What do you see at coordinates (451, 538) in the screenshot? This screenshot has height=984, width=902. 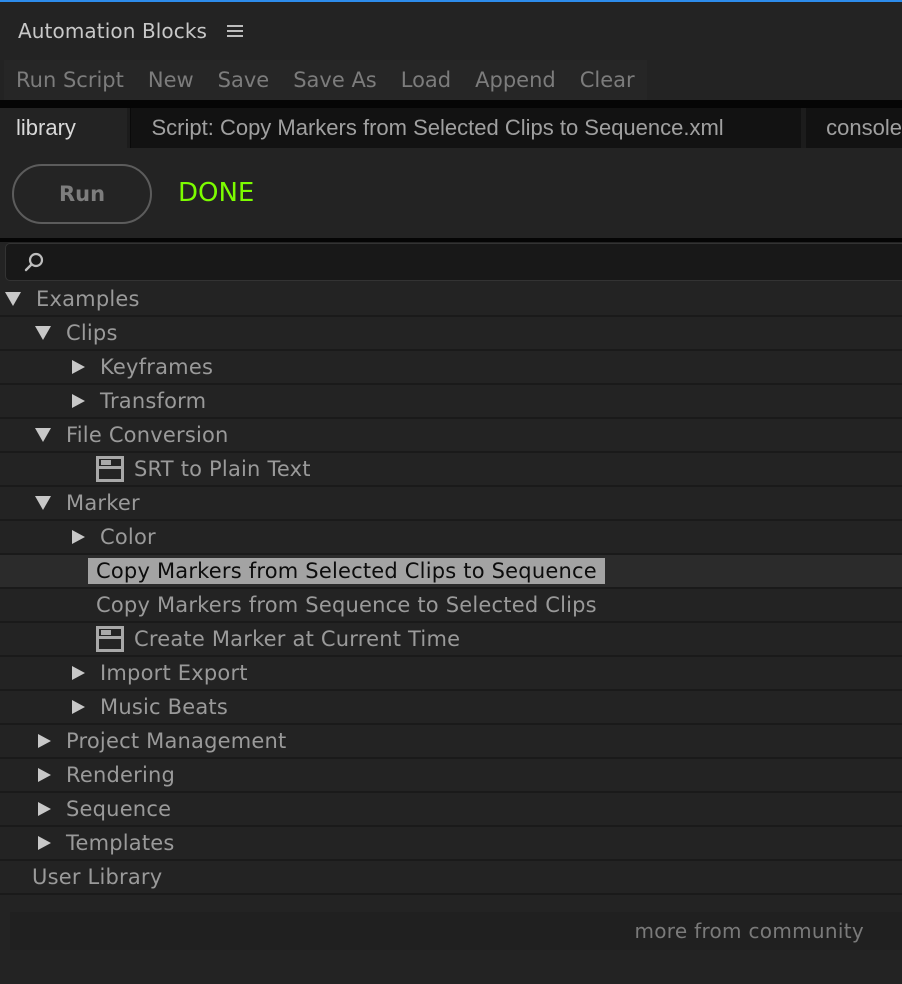 I see `tree-folder-color: Color` at bounding box center [451, 538].